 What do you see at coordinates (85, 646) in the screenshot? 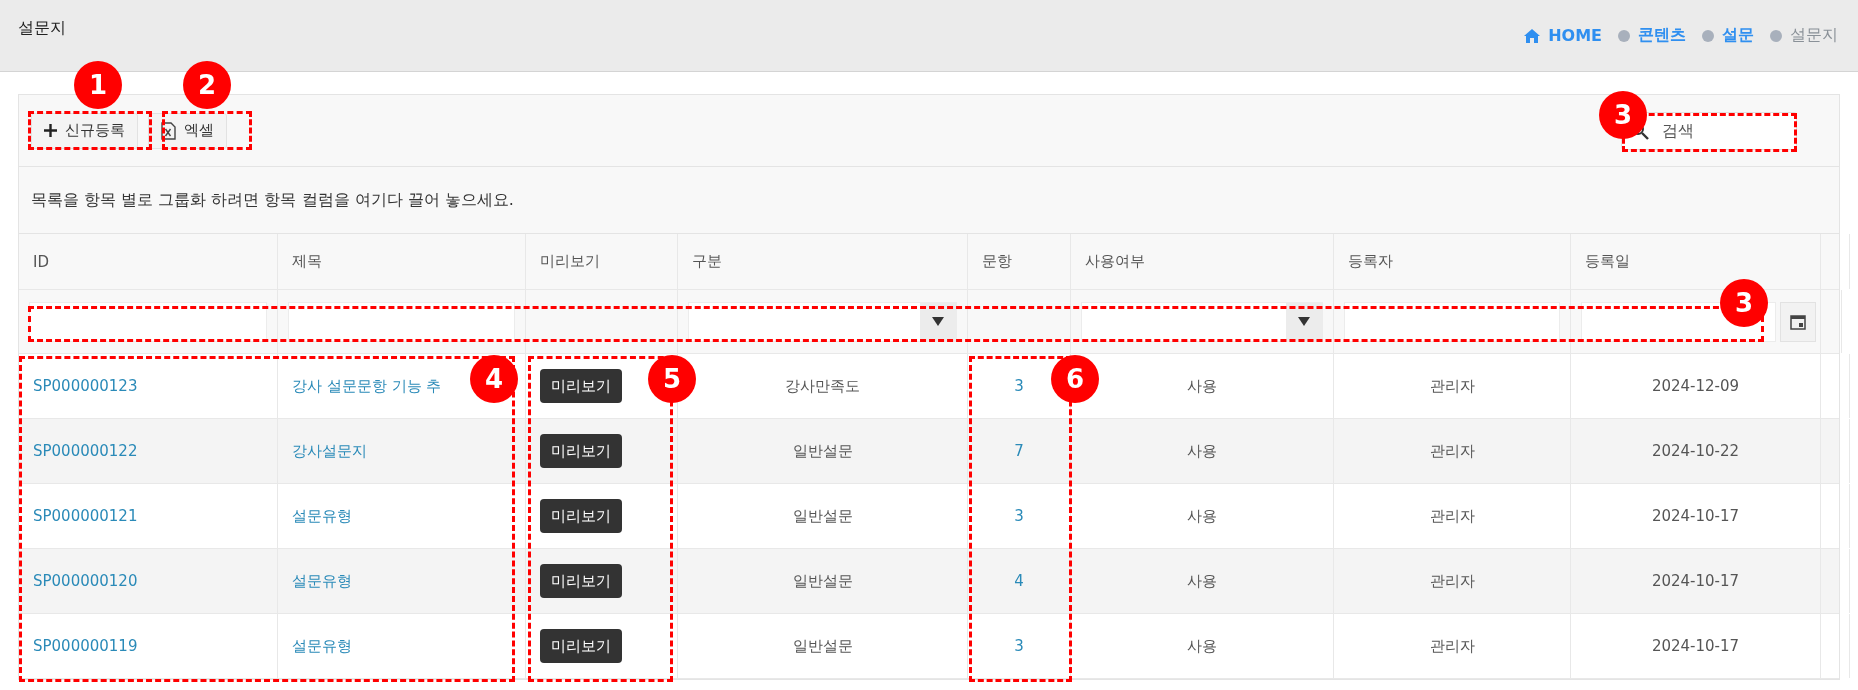
I see `id-link: SP000000119` at bounding box center [85, 646].